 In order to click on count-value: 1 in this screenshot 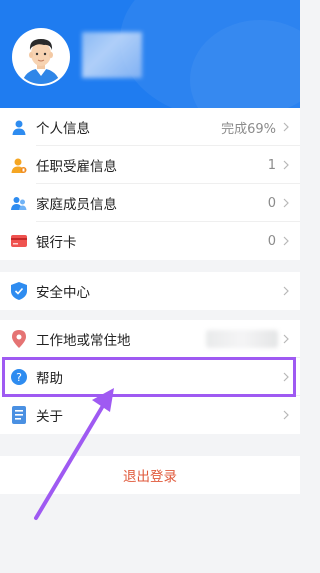, I will do `click(271, 165)`.